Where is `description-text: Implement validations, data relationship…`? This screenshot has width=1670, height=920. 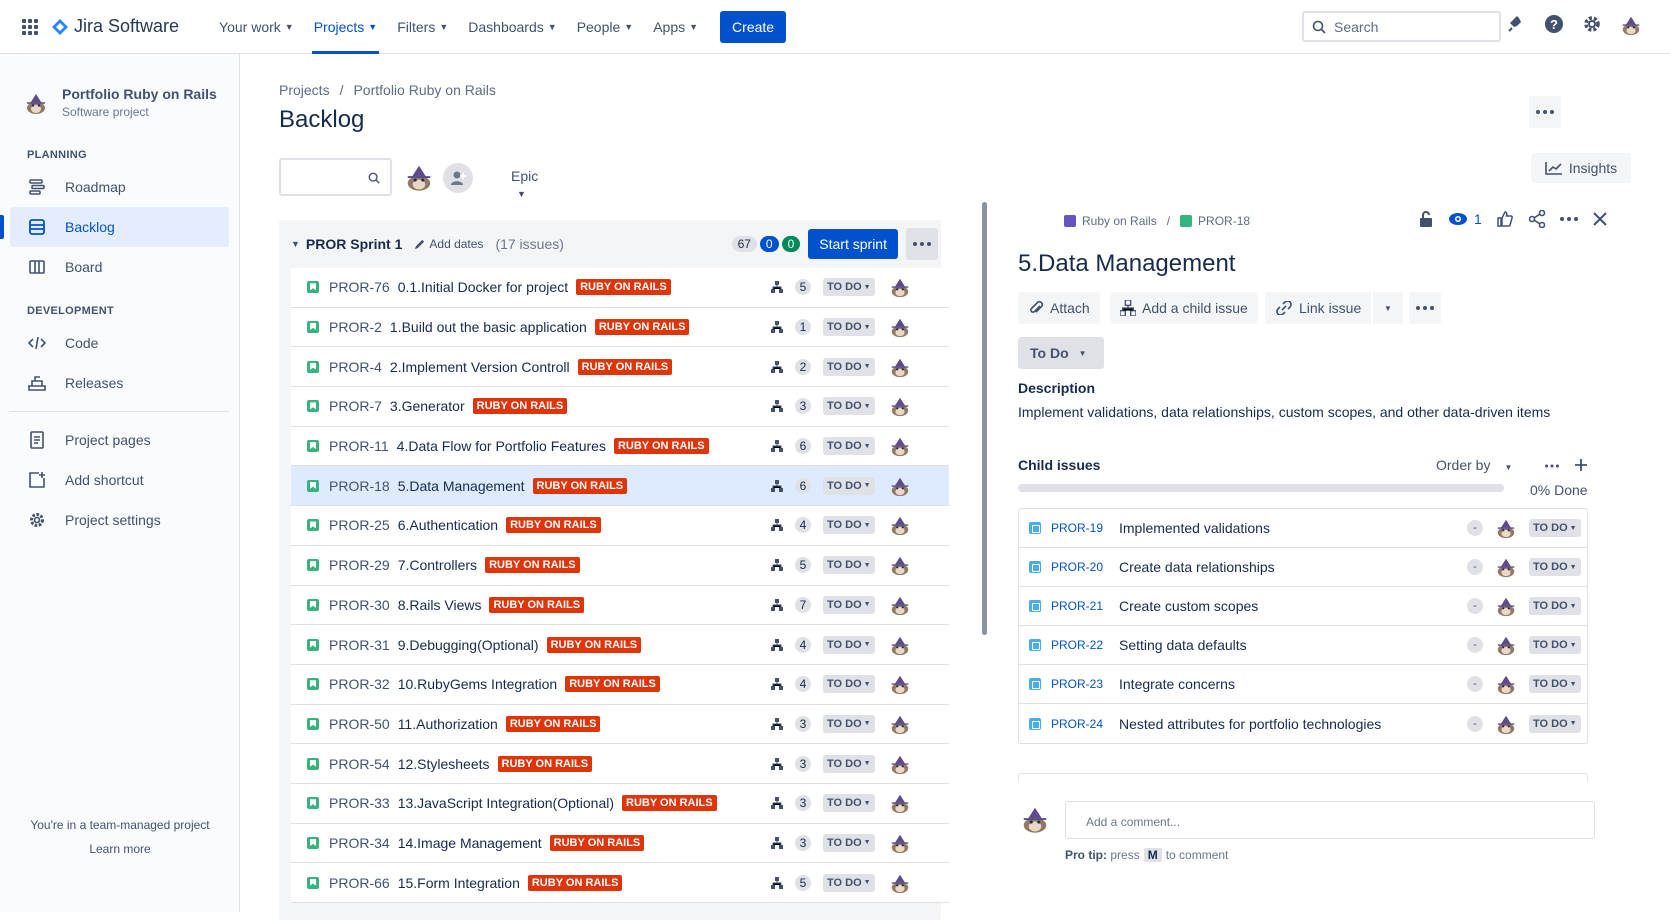 description-text: Implement validations, data relationship… is located at coordinates (1284, 412).